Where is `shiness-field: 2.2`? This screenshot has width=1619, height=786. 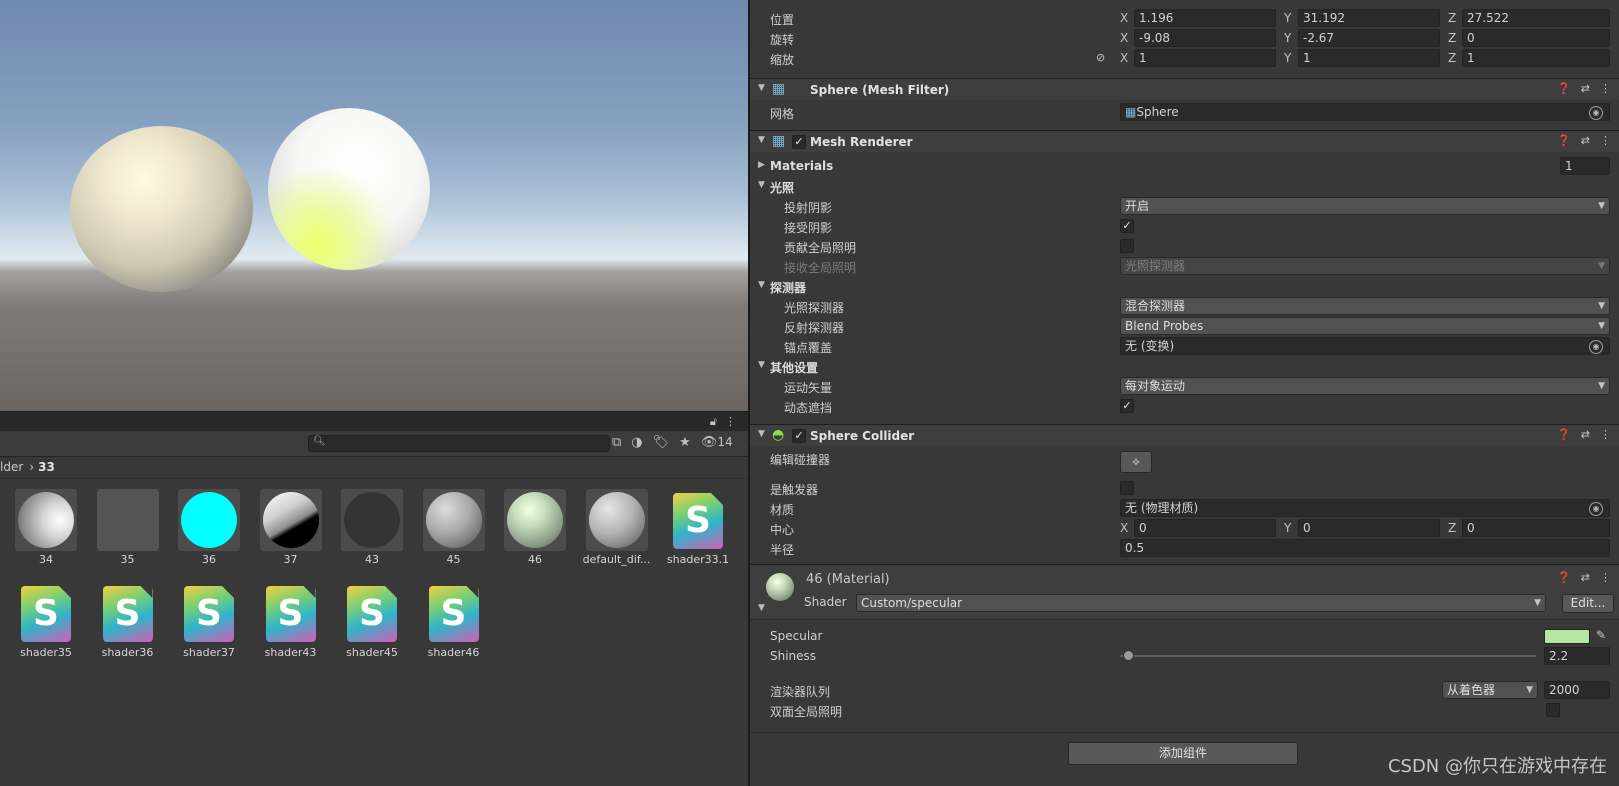 shiness-field: 2.2 is located at coordinates (1577, 656).